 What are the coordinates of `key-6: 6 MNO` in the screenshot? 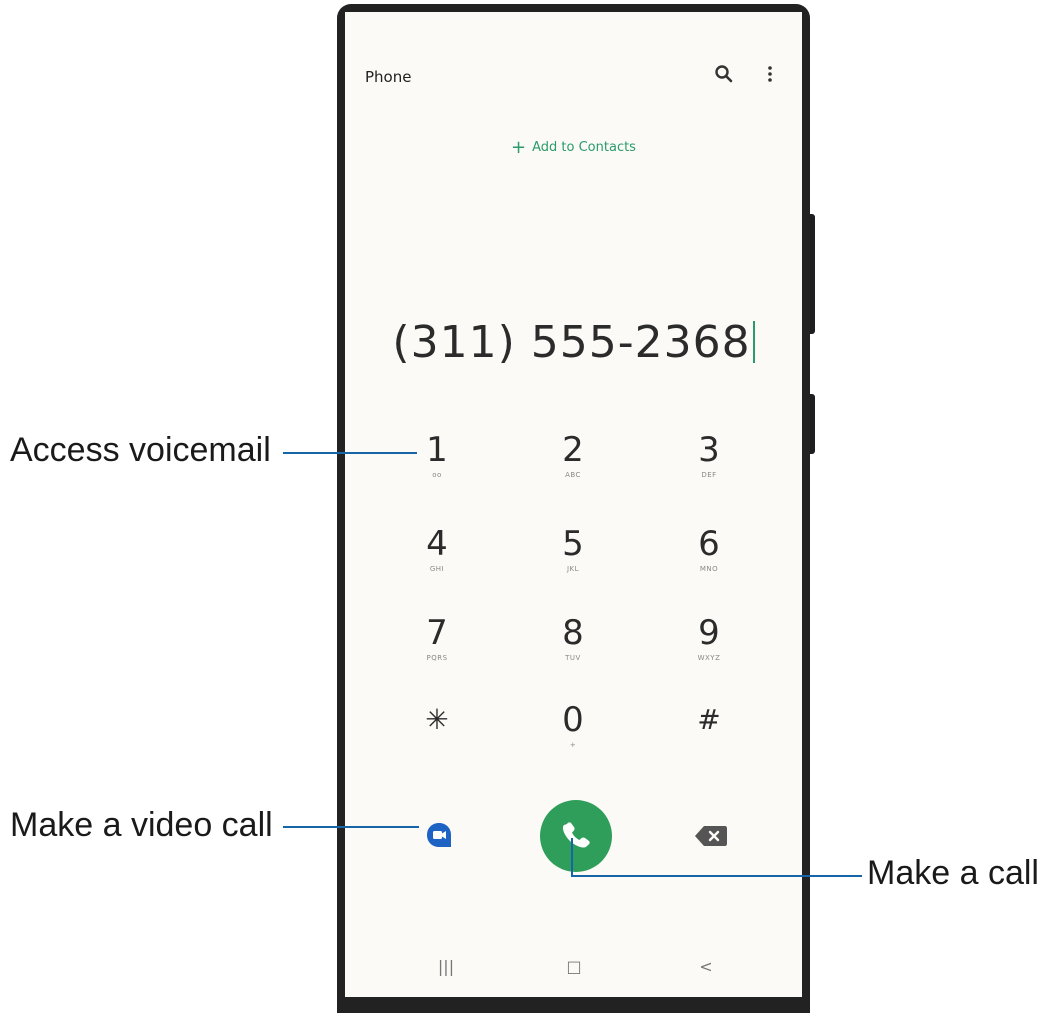 It's located at (709, 556).